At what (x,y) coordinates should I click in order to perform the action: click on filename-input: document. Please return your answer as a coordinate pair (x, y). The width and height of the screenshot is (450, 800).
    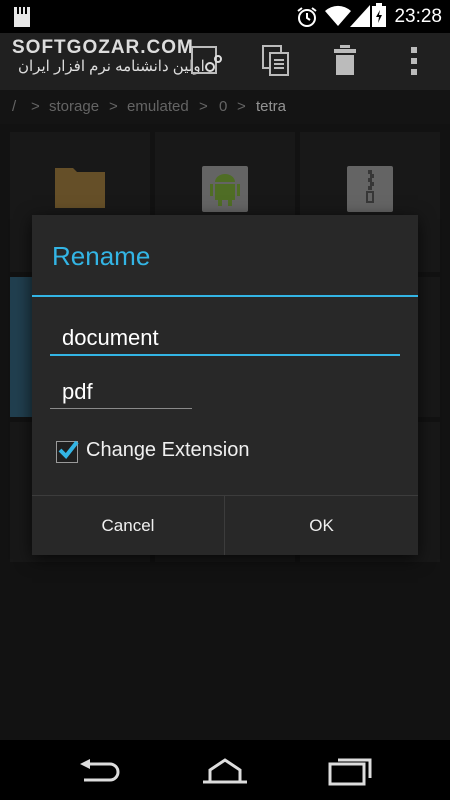
    Looking at the image, I should click on (110, 338).